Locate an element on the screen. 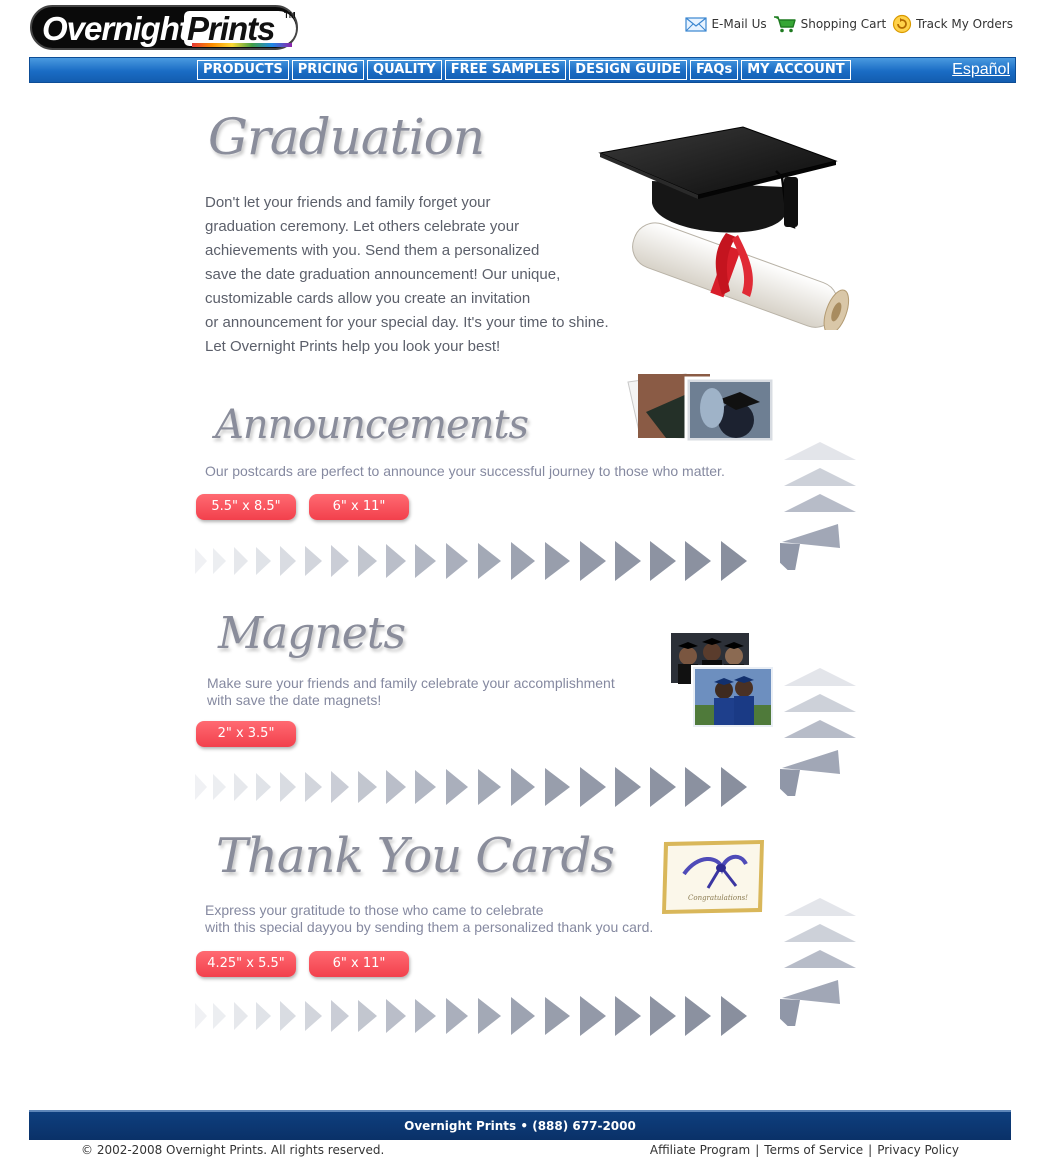  thank-you-size-4.25x5.5-button: 4.25" x 5.5" is located at coordinates (246, 964).